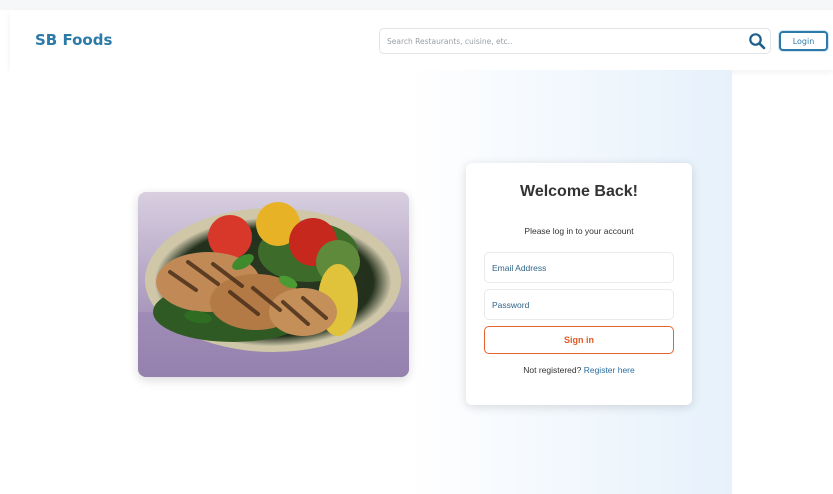 This screenshot has width=833, height=494. I want to click on search-icon, so click(757, 41).